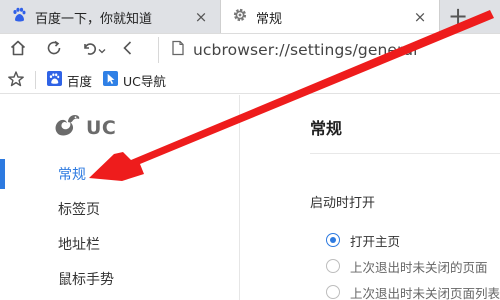 This screenshot has height=300, width=500. What do you see at coordinates (72, 175) in the screenshot?
I see `sidebar-item-label: 常规` at bounding box center [72, 175].